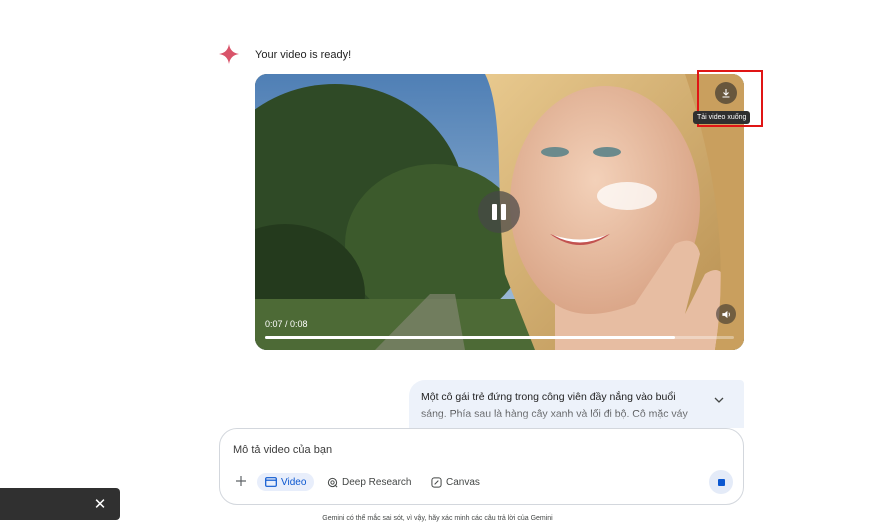 This screenshot has height=525, width=875. I want to click on canvas-icon, so click(436, 482).